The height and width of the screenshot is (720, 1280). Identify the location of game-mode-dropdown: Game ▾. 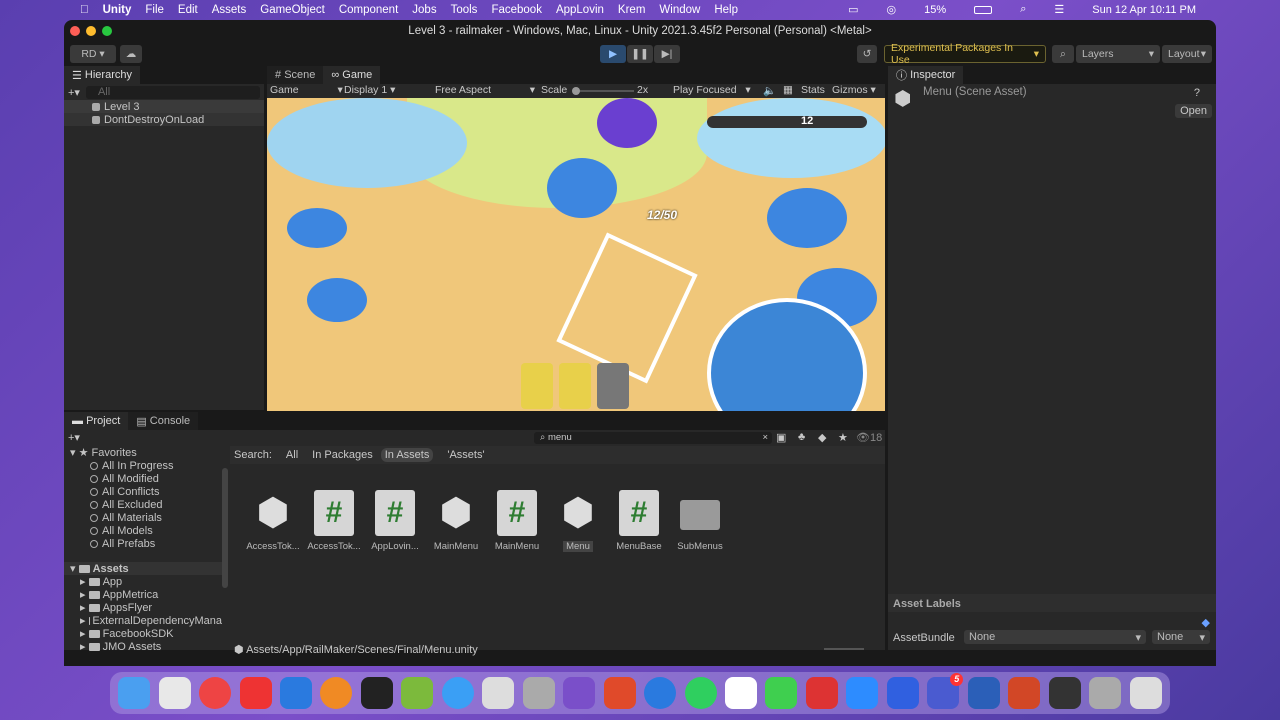
(306, 90).